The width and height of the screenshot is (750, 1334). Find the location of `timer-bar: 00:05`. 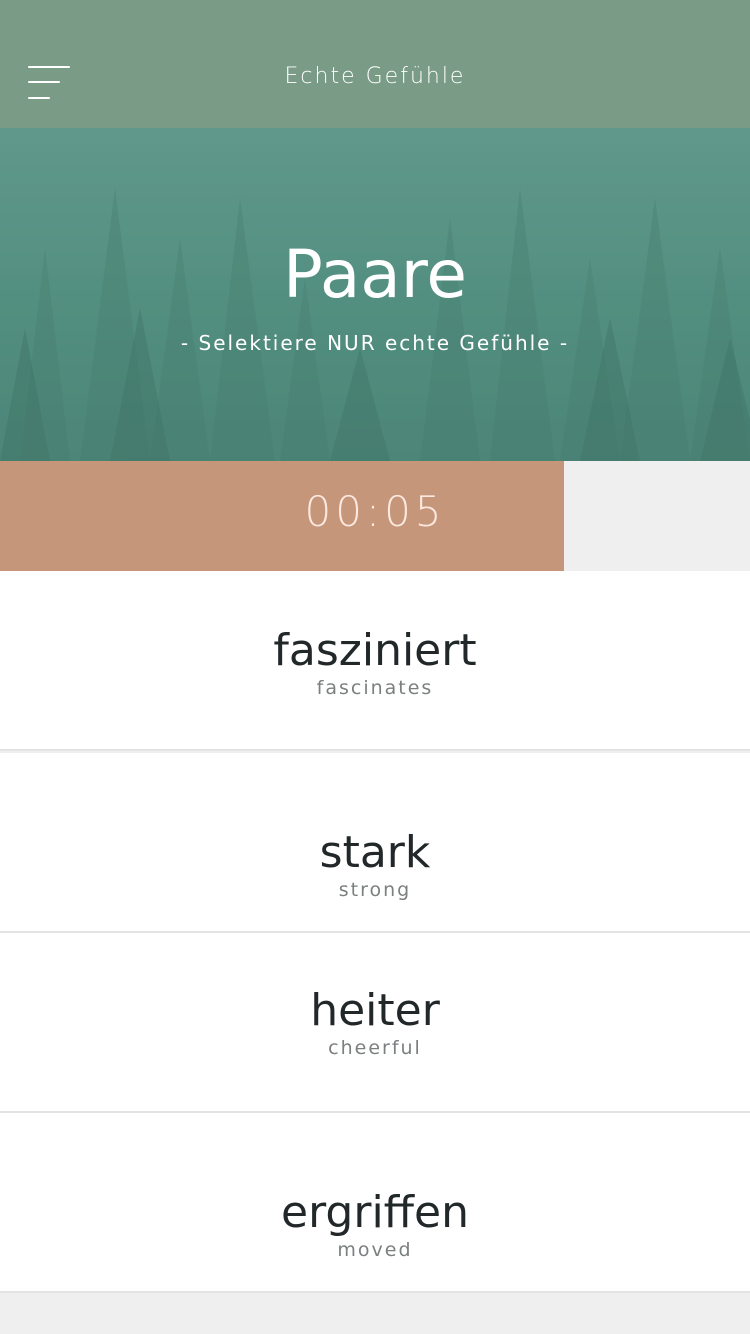

timer-bar: 00:05 is located at coordinates (375, 516).